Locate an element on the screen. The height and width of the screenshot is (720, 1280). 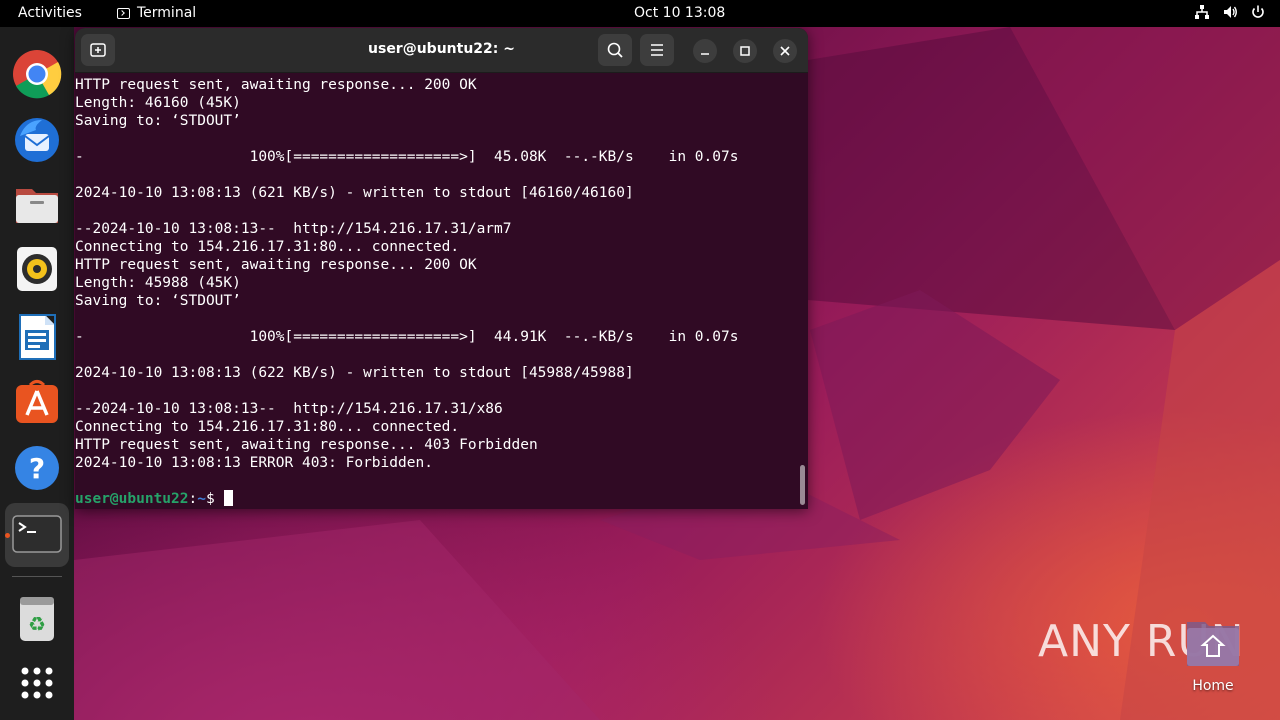
prompt-path: ~ is located at coordinates (201, 499).